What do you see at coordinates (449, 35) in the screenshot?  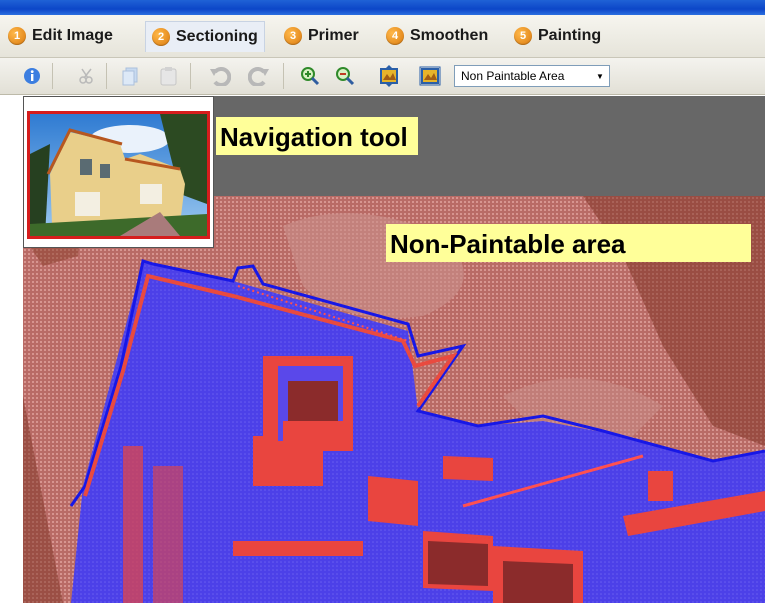 I see `tab-label: Smoothen` at bounding box center [449, 35].